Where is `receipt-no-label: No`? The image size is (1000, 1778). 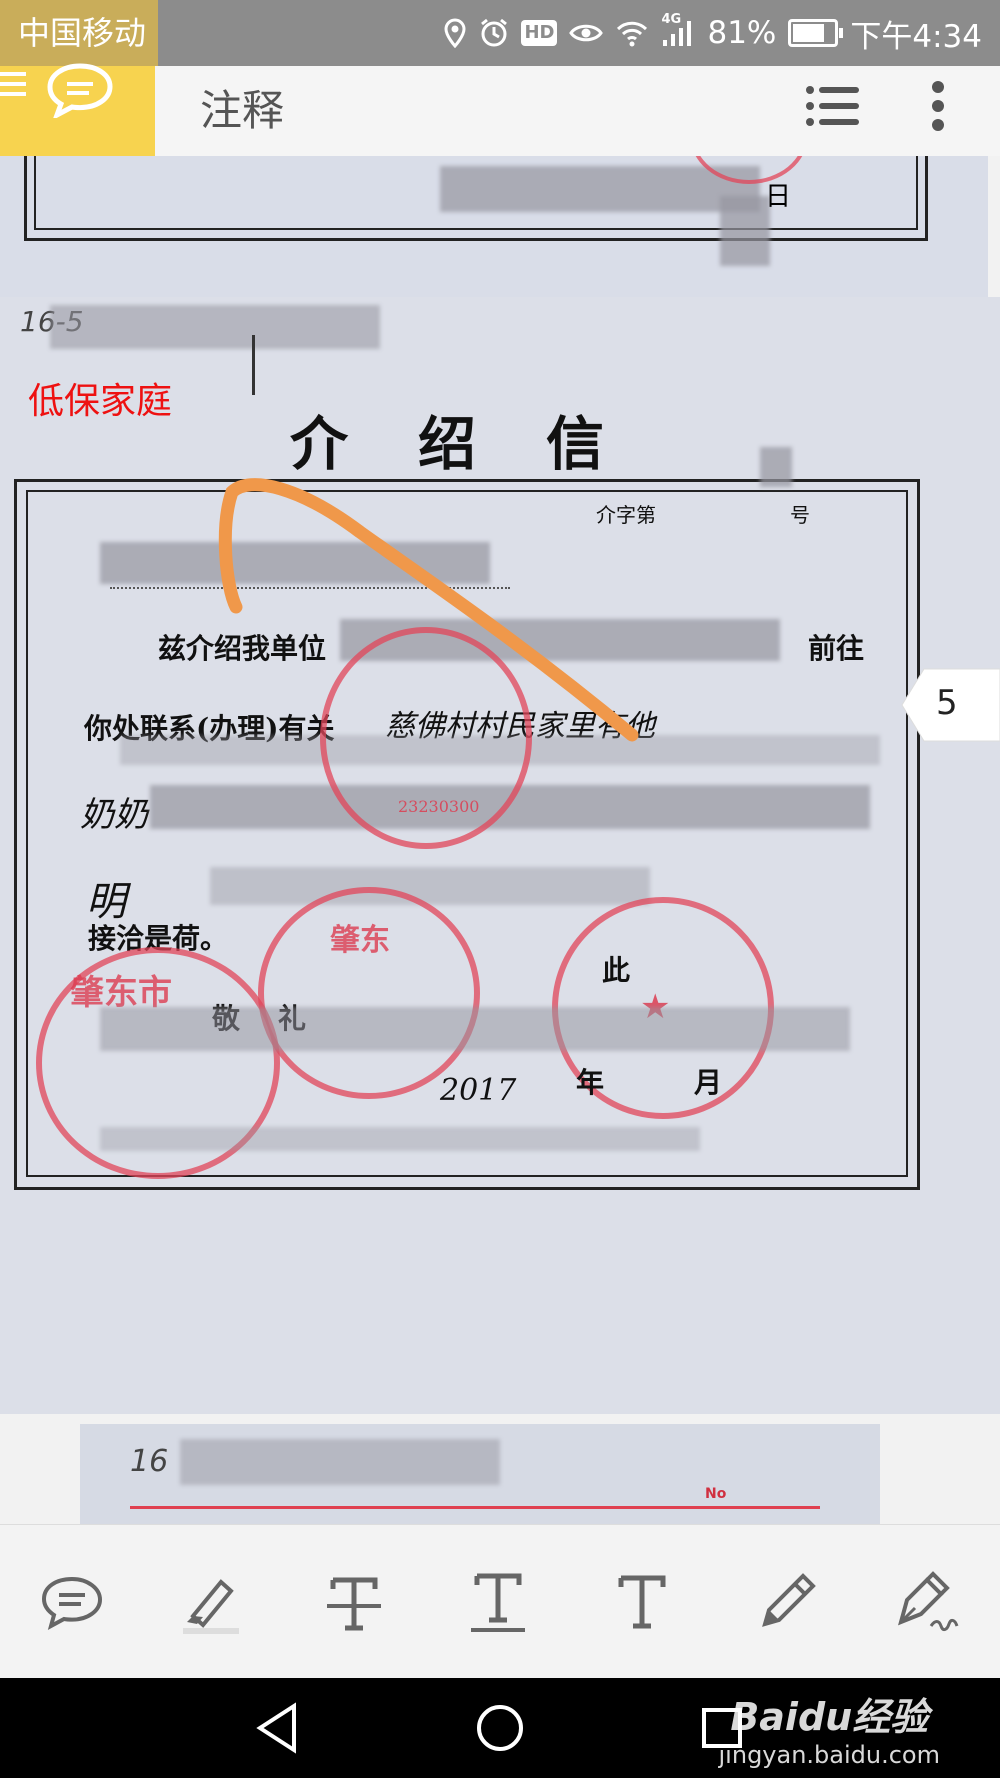 receipt-no-label: No is located at coordinates (716, 1494).